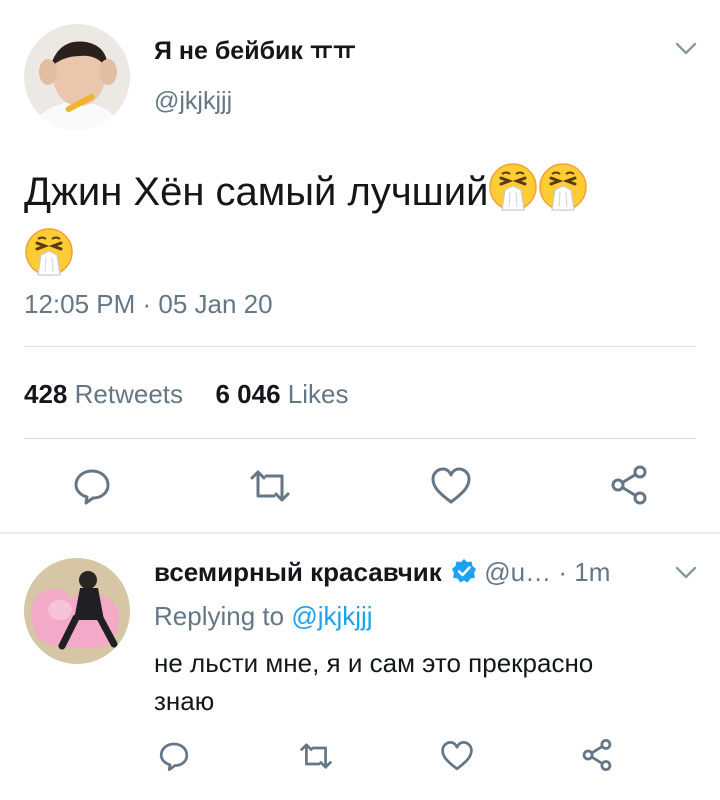 Image resolution: width=720 pixels, height=800 pixels. What do you see at coordinates (46, 394) in the screenshot?
I see `retweets-count: 428` at bounding box center [46, 394].